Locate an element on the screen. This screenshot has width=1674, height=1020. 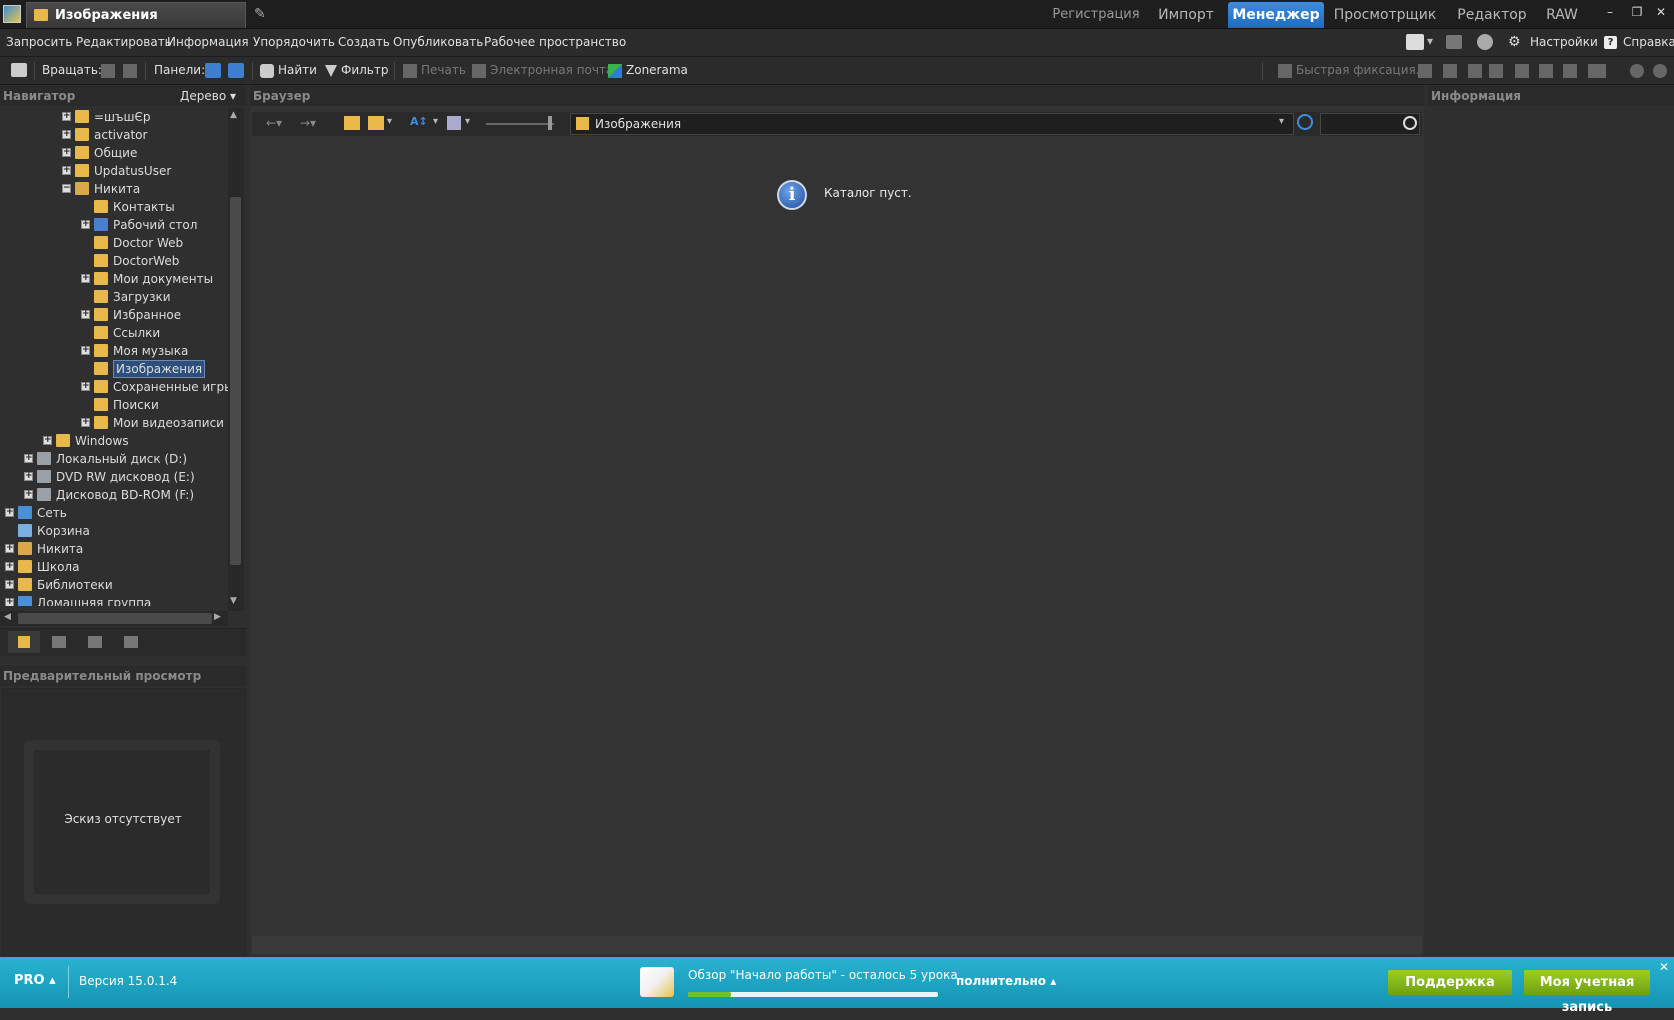
tree-node: + Домашняя группа is located at coordinates (114, 600).